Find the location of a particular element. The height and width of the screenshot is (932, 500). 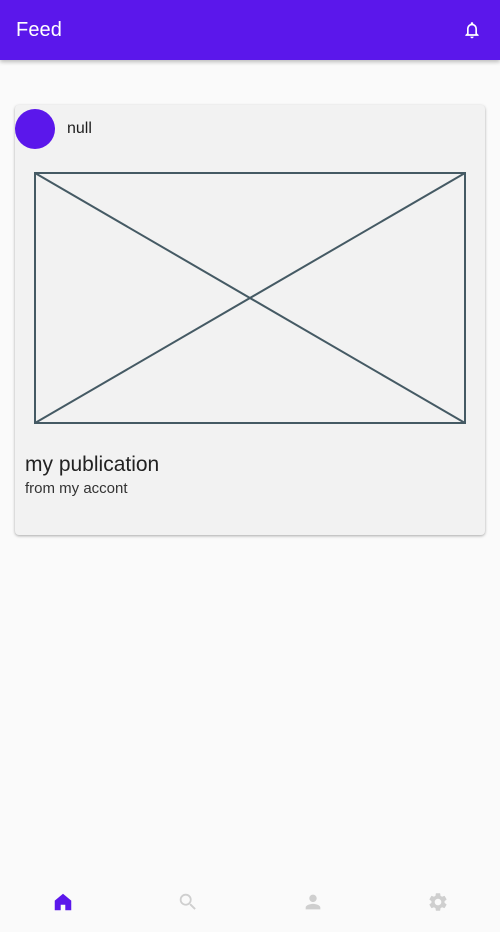

settings-icon is located at coordinates (437, 902).